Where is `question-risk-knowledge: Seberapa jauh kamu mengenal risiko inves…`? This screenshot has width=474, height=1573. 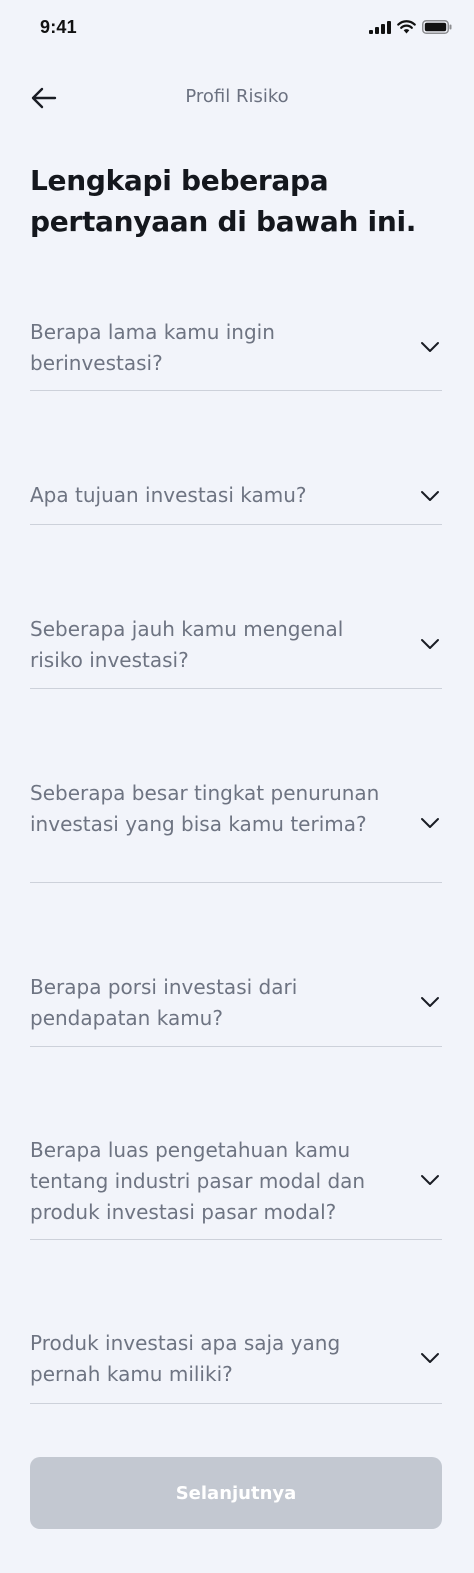
question-risk-knowledge: Seberapa jauh kamu mengenal risiko inves… is located at coordinates (236, 644).